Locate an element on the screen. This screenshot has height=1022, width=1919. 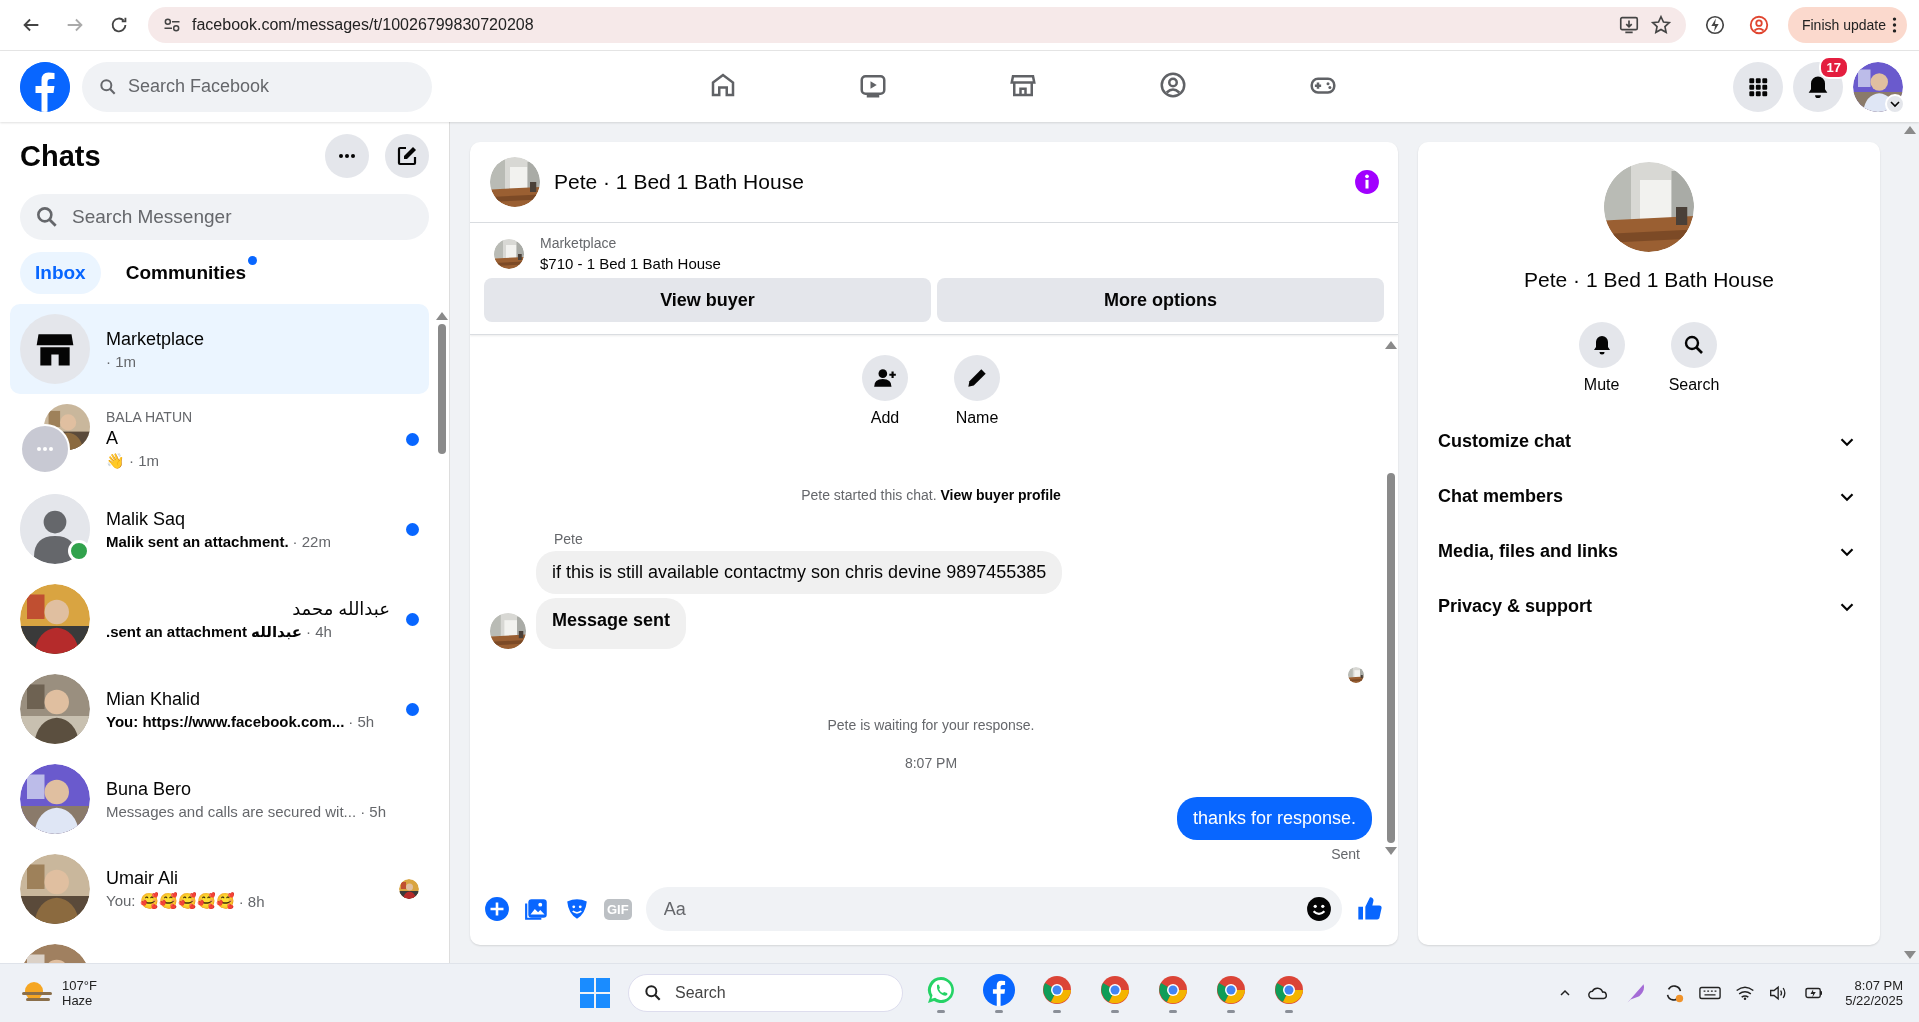
contact-name: Buna Bero is located at coordinates (149, 789).